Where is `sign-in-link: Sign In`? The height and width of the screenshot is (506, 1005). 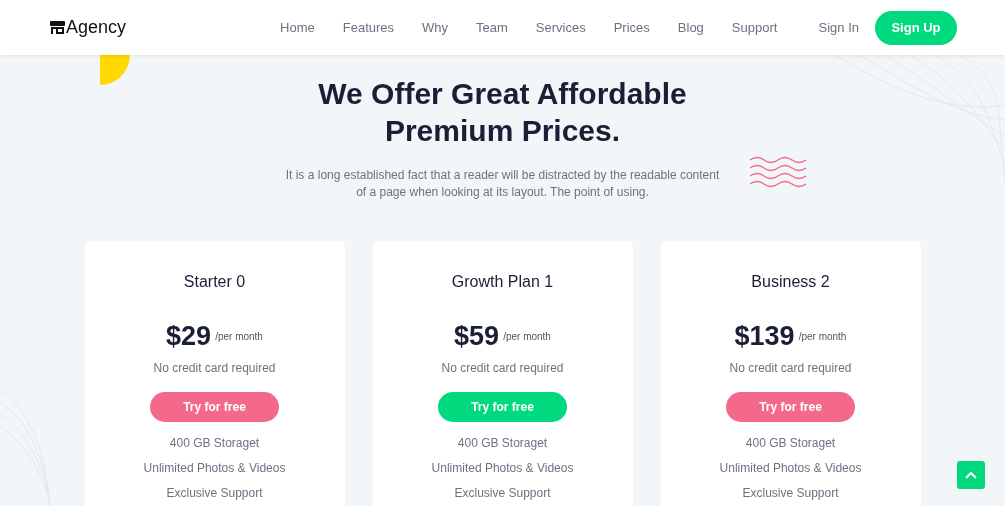 sign-in-link: Sign In is located at coordinates (838, 27).